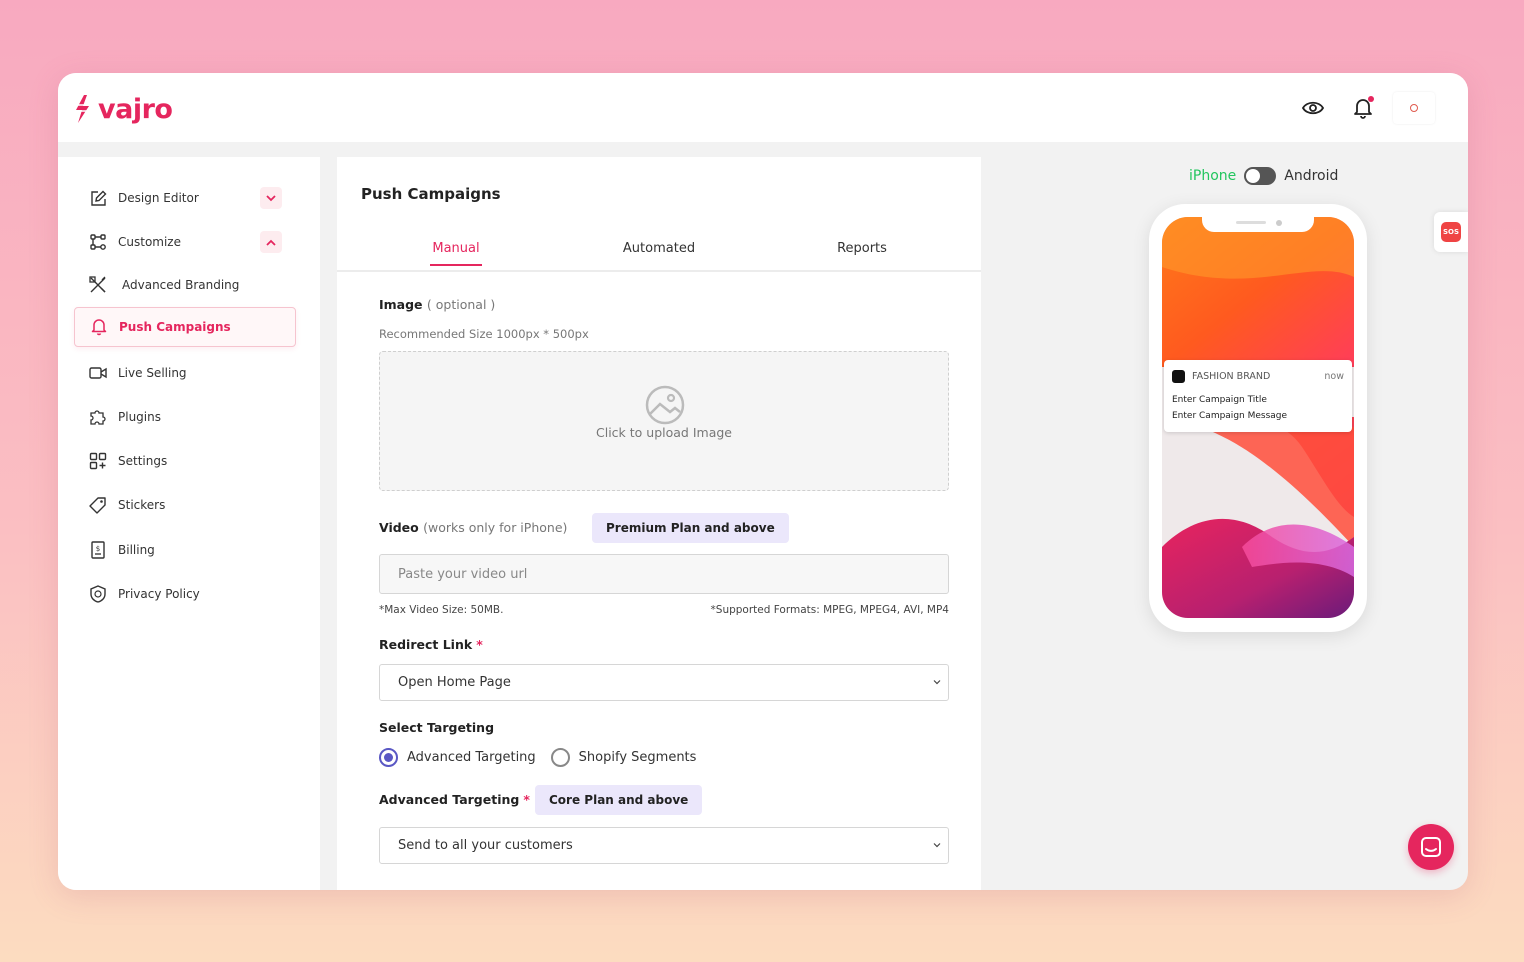  I want to click on sidebar-item-label: Settings, so click(143, 461).